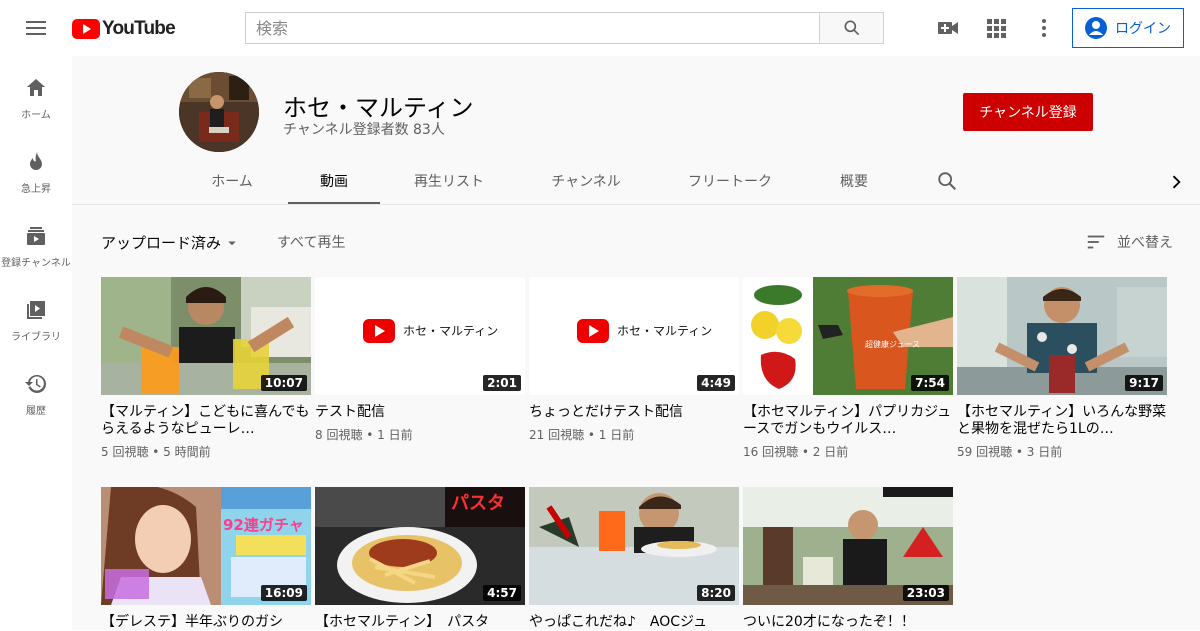 Image resolution: width=1200 pixels, height=631 pixels. What do you see at coordinates (334, 184) in the screenshot?
I see `tab-videos: 動画` at bounding box center [334, 184].